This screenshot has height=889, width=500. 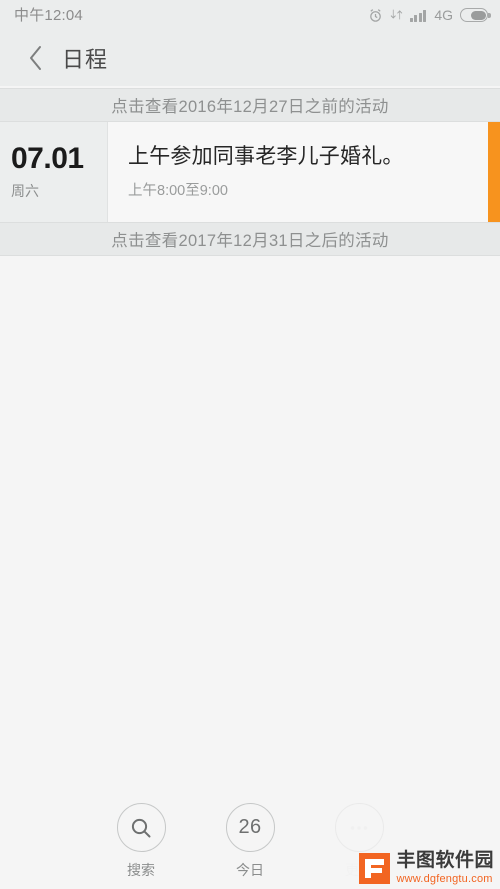 What do you see at coordinates (443, 15) in the screenshot?
I see `network-type-label: 4G` at bounding box center [443, 15].